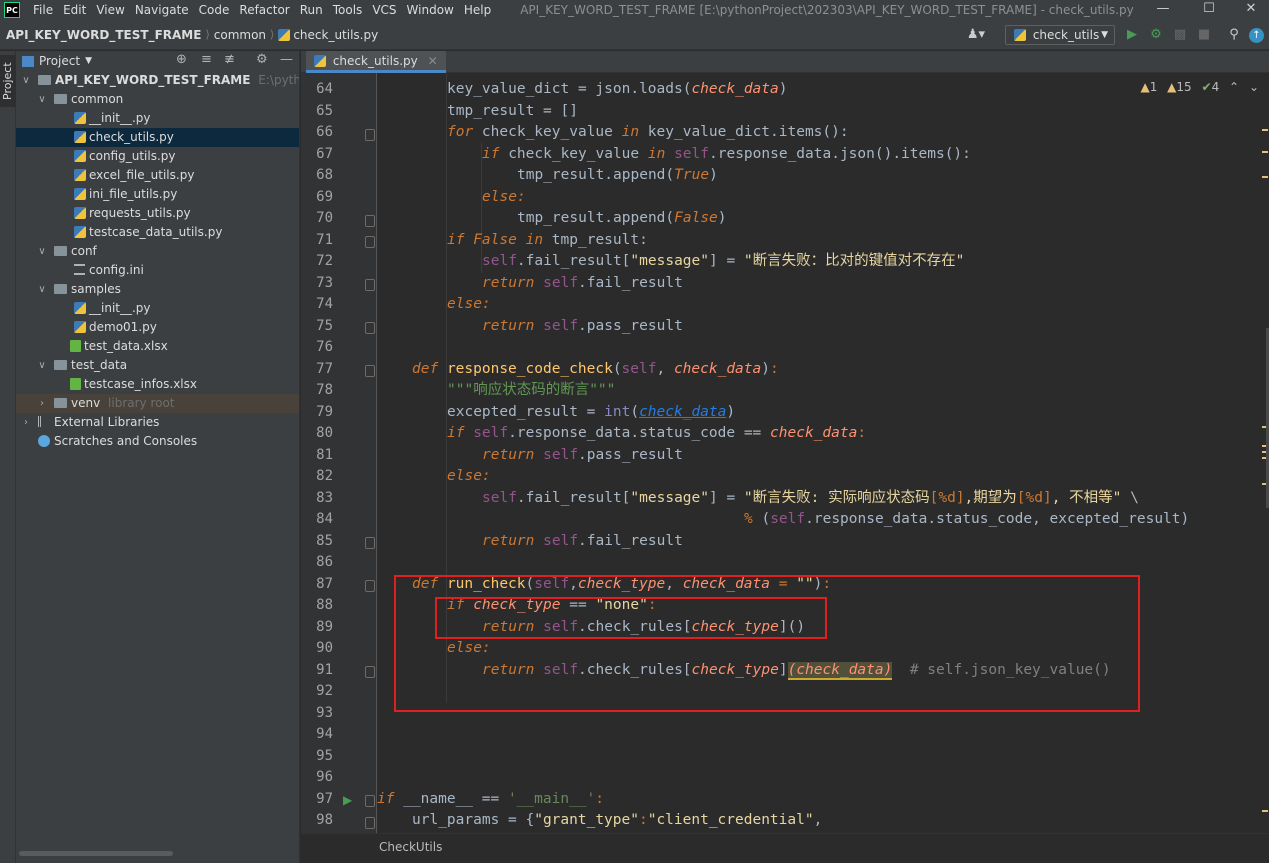 This screenshot has height=863, width=1269. Describe the element at coordinates (1254, 87) in the screenshot. I see `chevron-down-icon: ⌄` at that location.